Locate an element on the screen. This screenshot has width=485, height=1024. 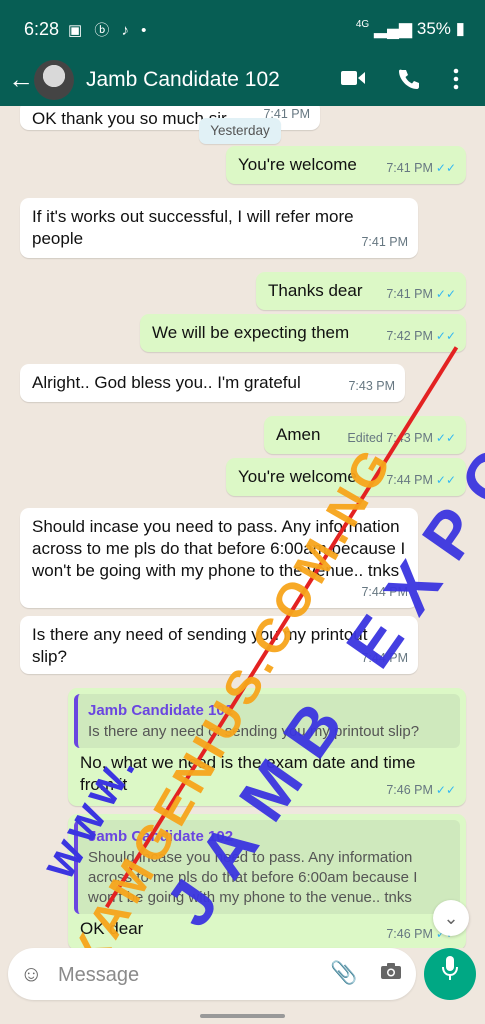
contact-name: Jamb Candidate 102 is located at coordinates (183, 80).